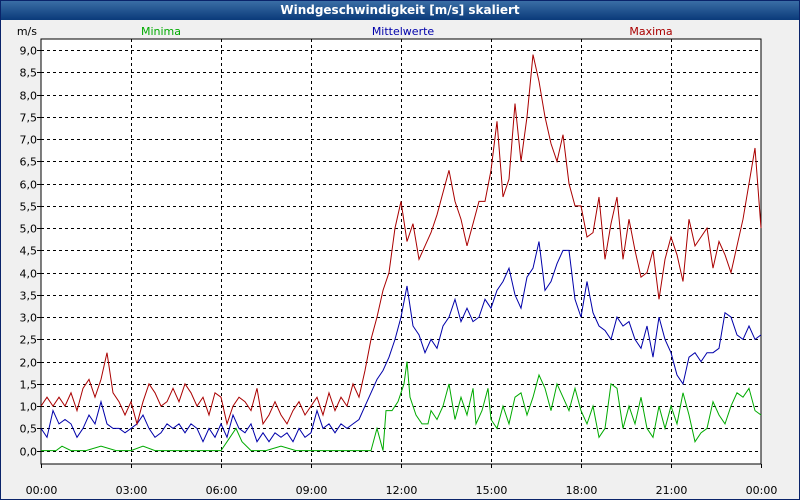  Describe the element at coordinates (403, 31) in the screenshot. I see `legend-label-mittelwerte: Mittelwerte` at that location.